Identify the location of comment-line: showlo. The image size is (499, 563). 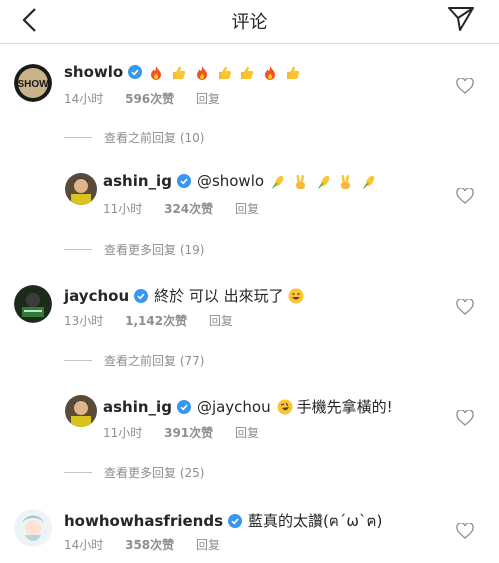
(183, 72).